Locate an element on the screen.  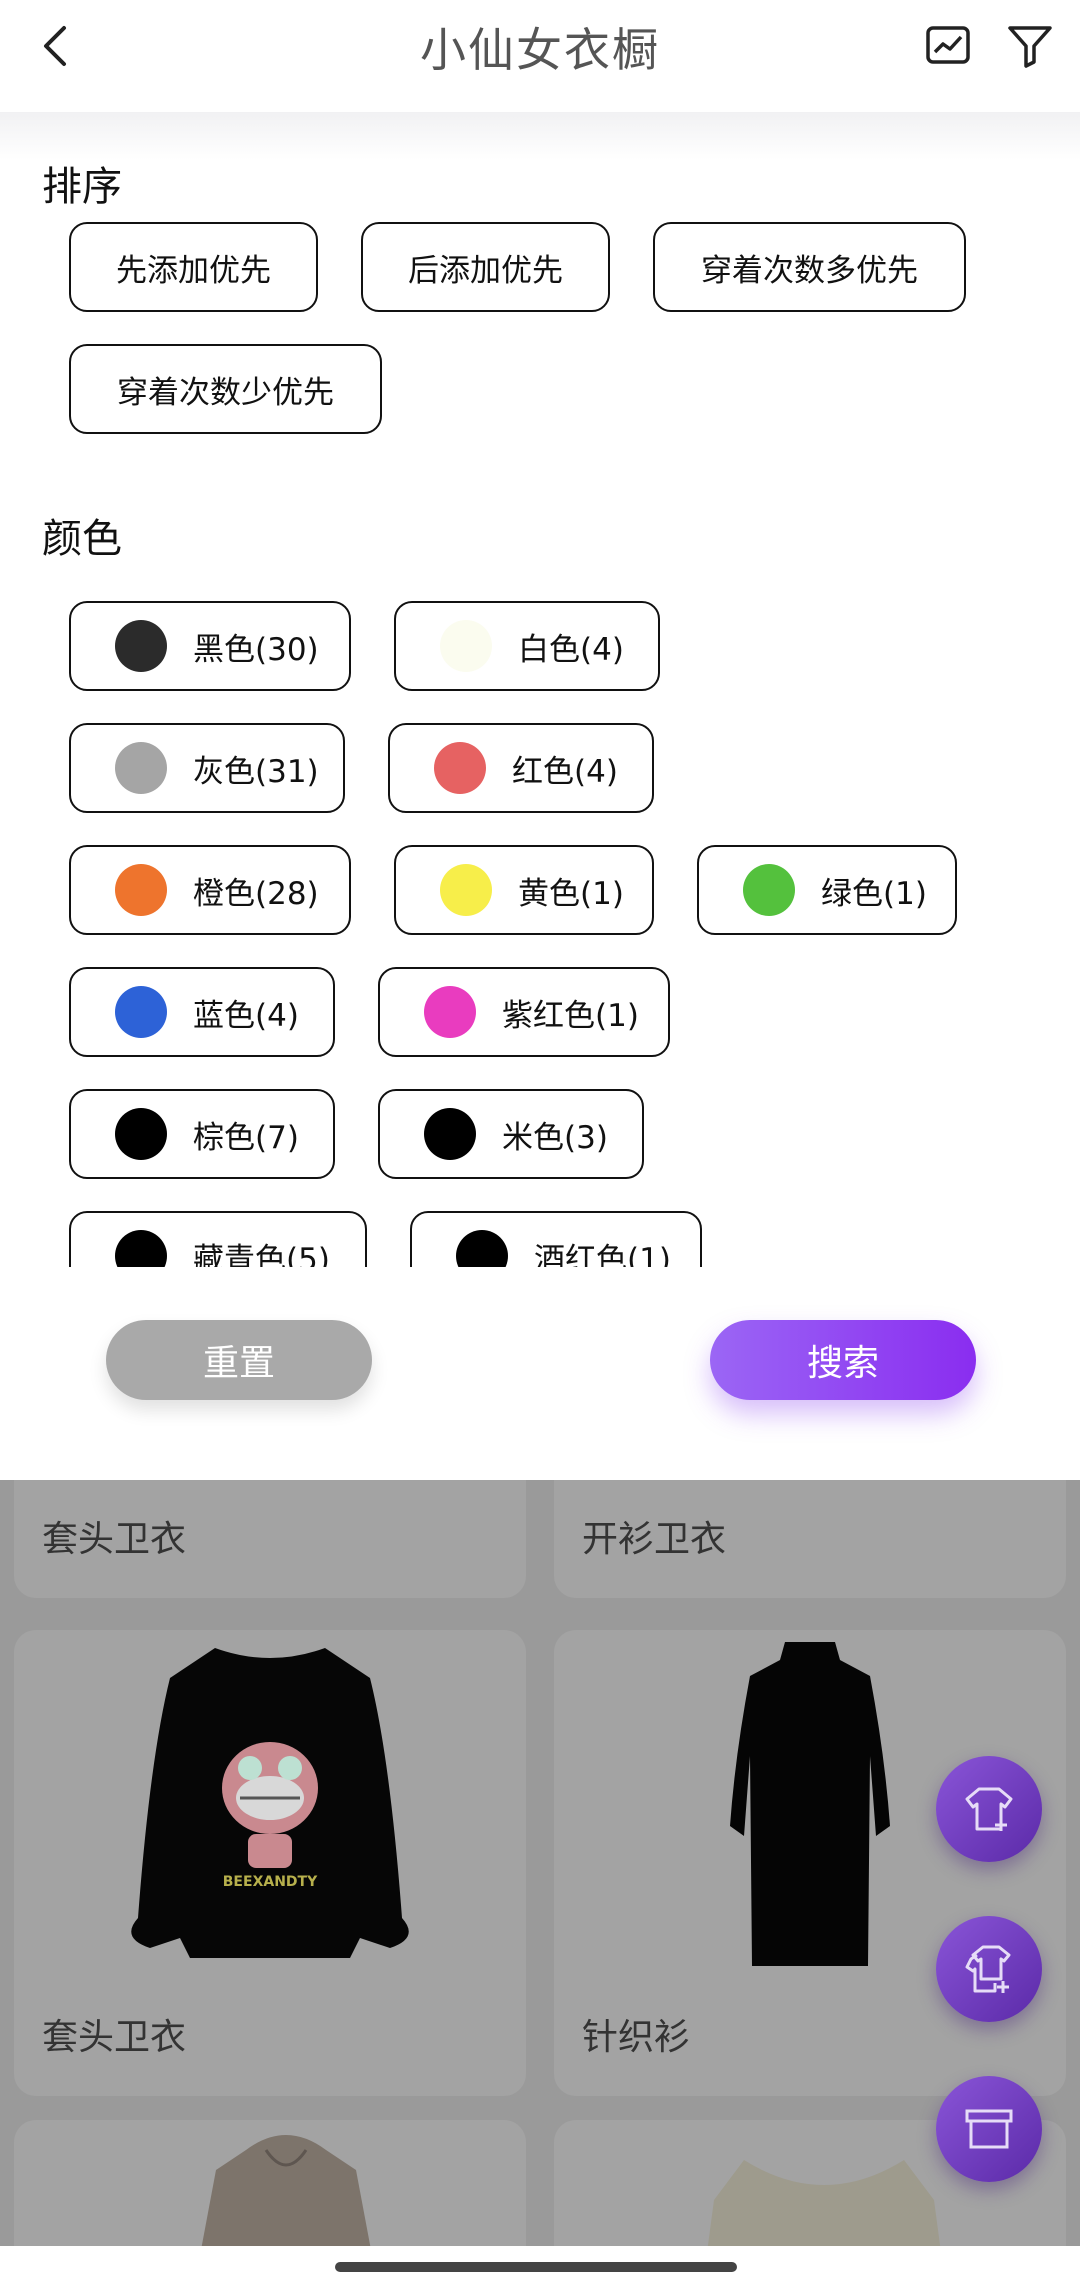
color-option-label: 紫红色(1) is located at coordinates (570, 1015).